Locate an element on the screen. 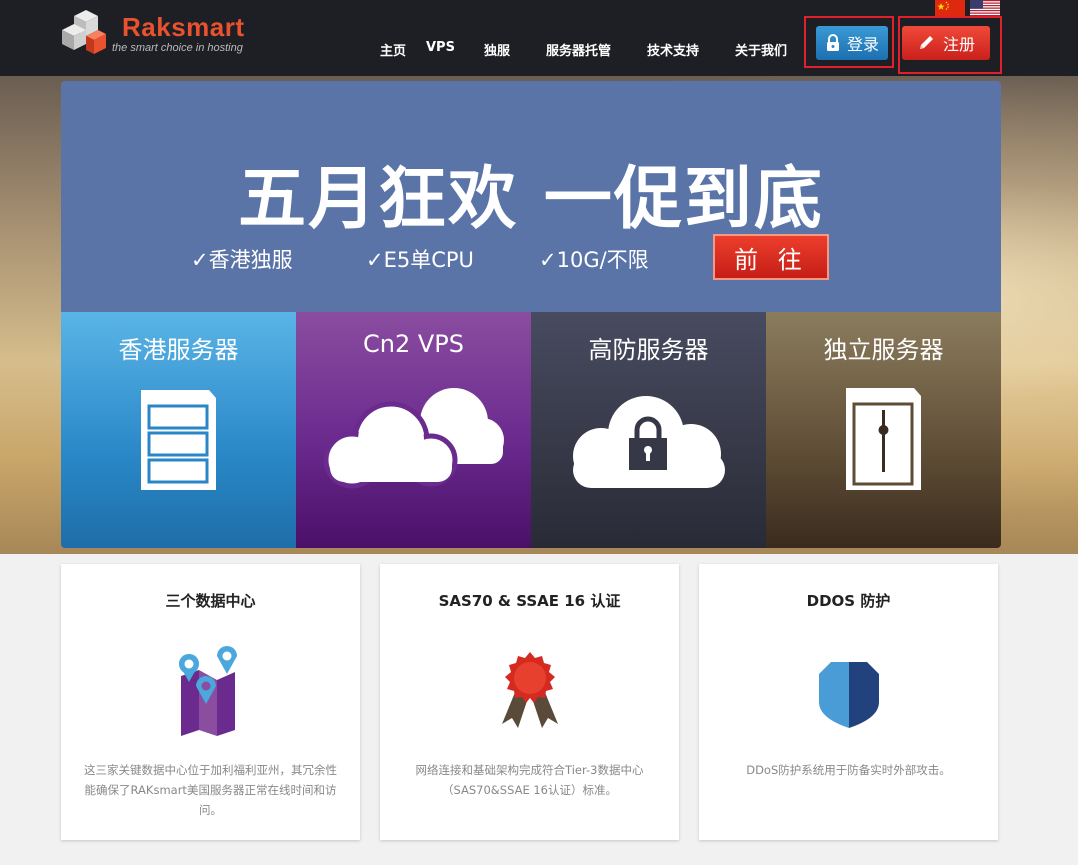  nav-dedicated: 独服 is located at coordinates (497, 49).